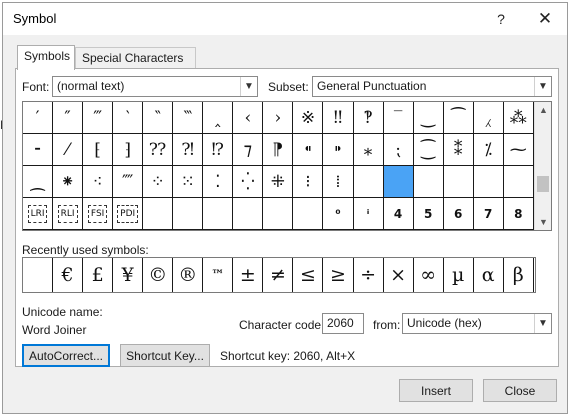 This screenshot has height=416, width=570. Describe the element at coordinates (218, 118) in the screenshot. I see `symbol-cell: ‸` at that location.